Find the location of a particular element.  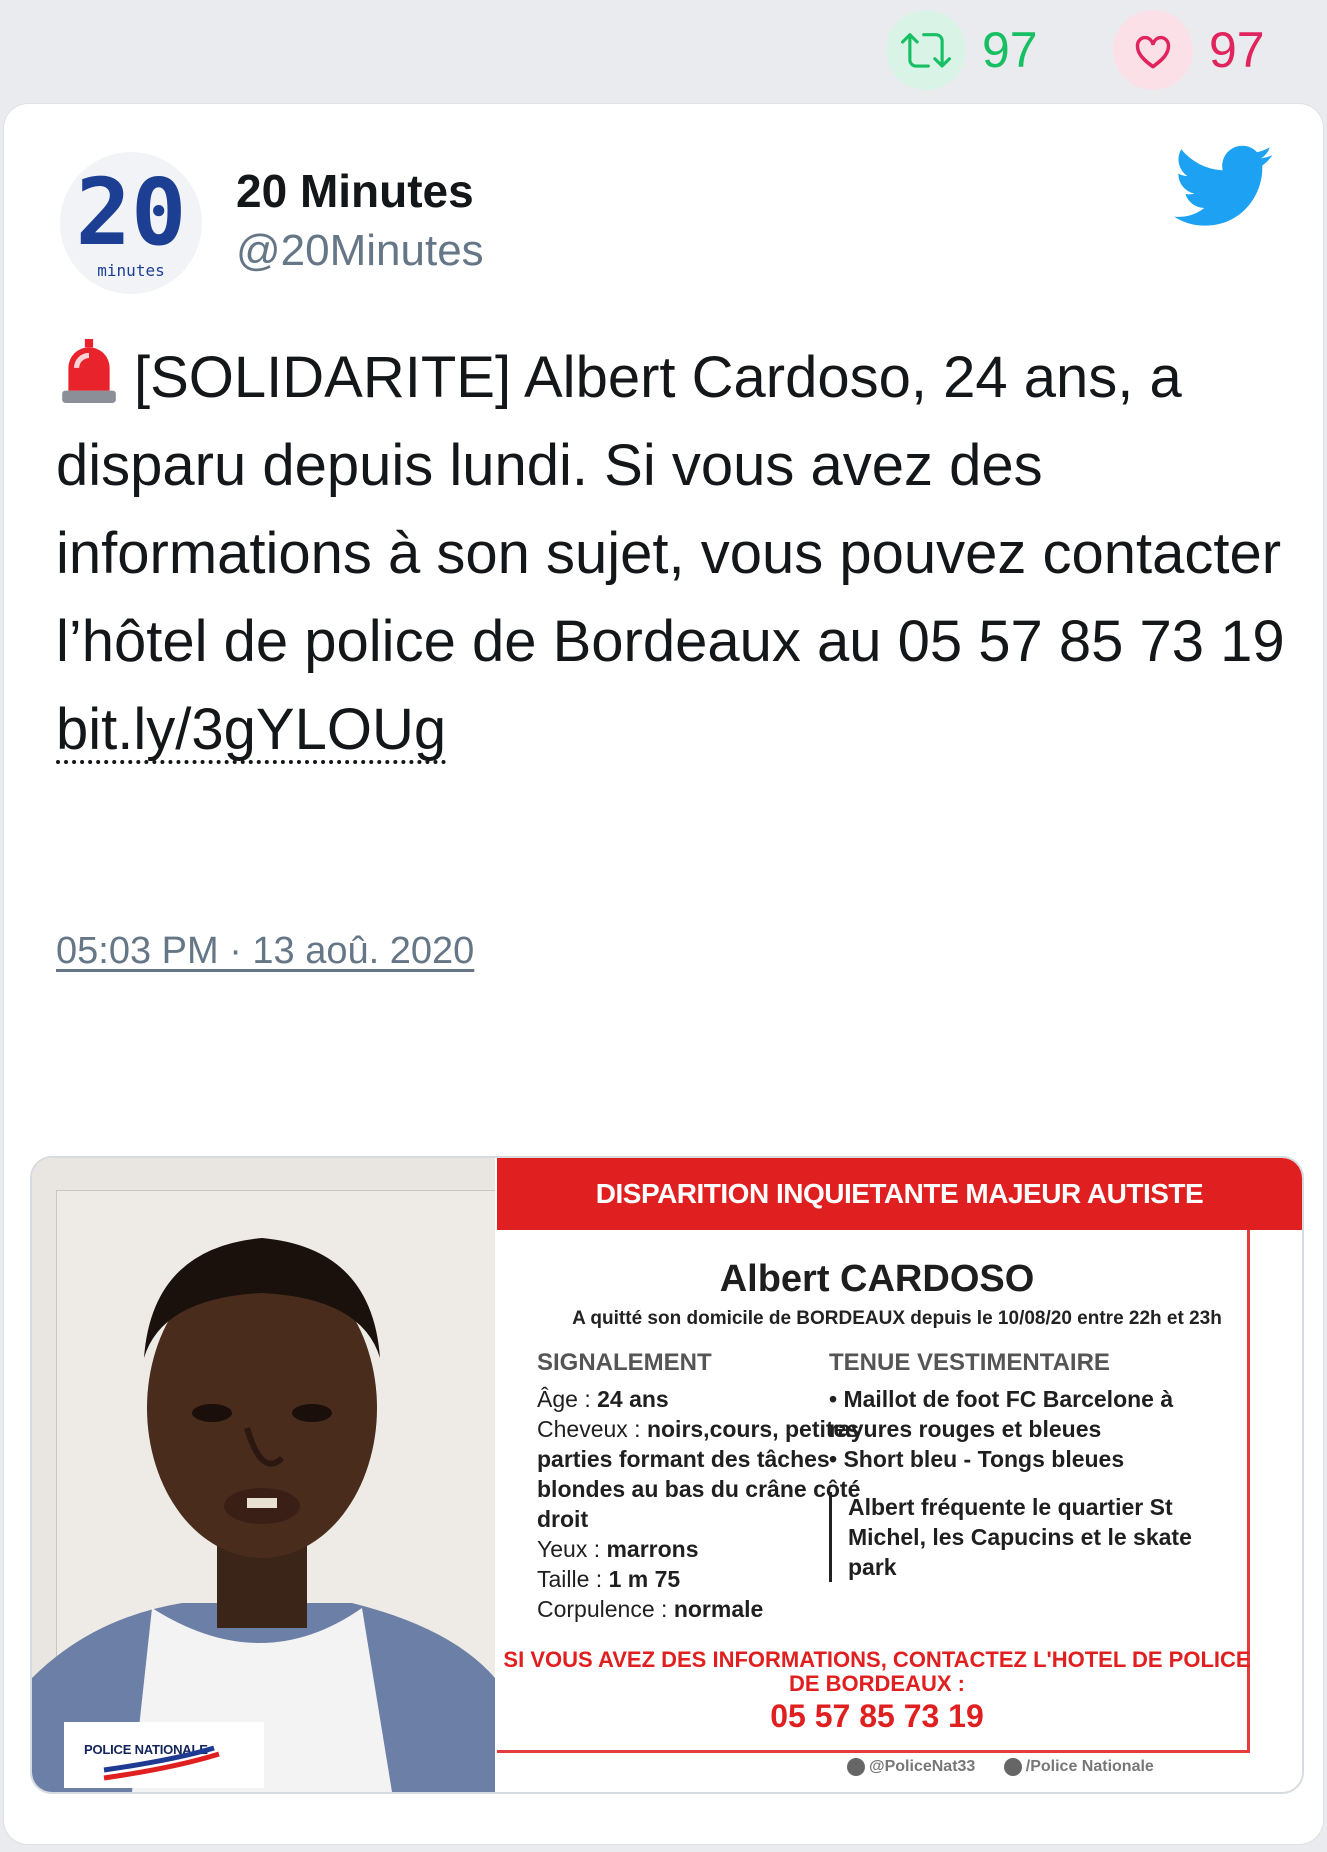

avatar: 20 minutes is located at coordinates (131, 223).